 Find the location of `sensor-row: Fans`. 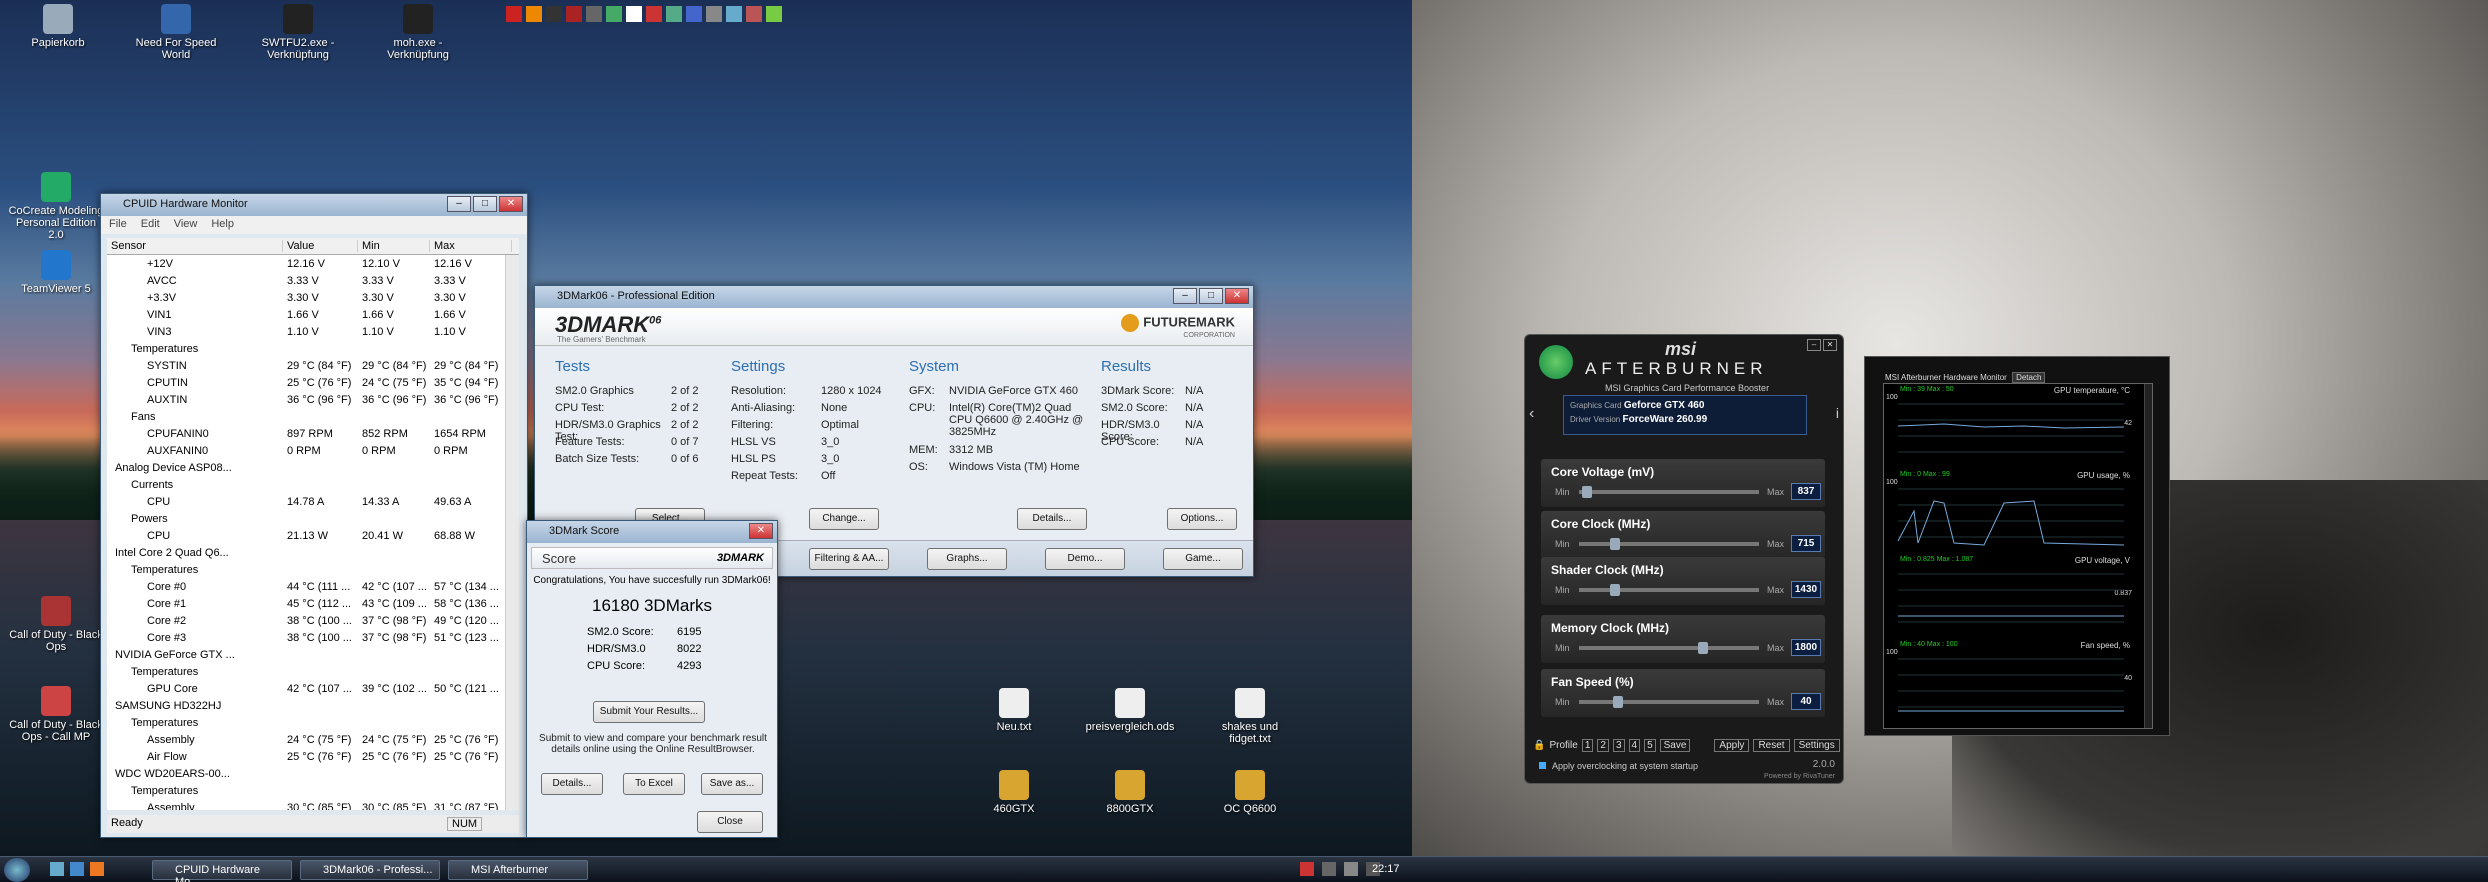

sensor-row: Fans is located at coordinates (313, 416).